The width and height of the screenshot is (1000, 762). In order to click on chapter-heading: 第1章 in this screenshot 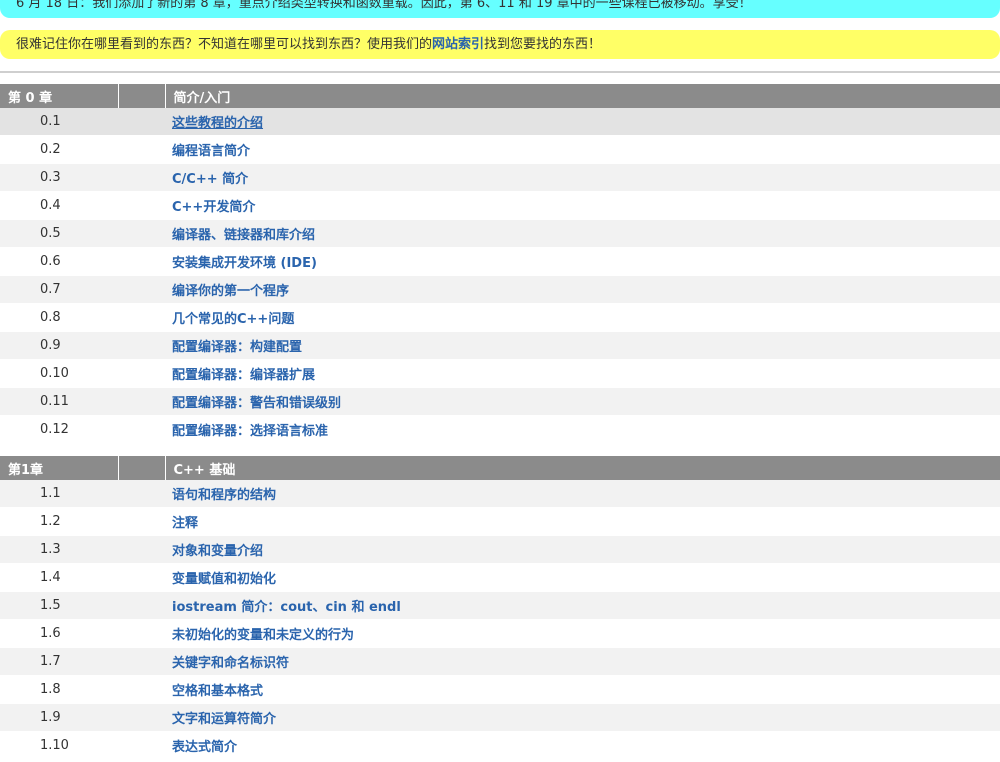, I will do `click(59, 468)`.